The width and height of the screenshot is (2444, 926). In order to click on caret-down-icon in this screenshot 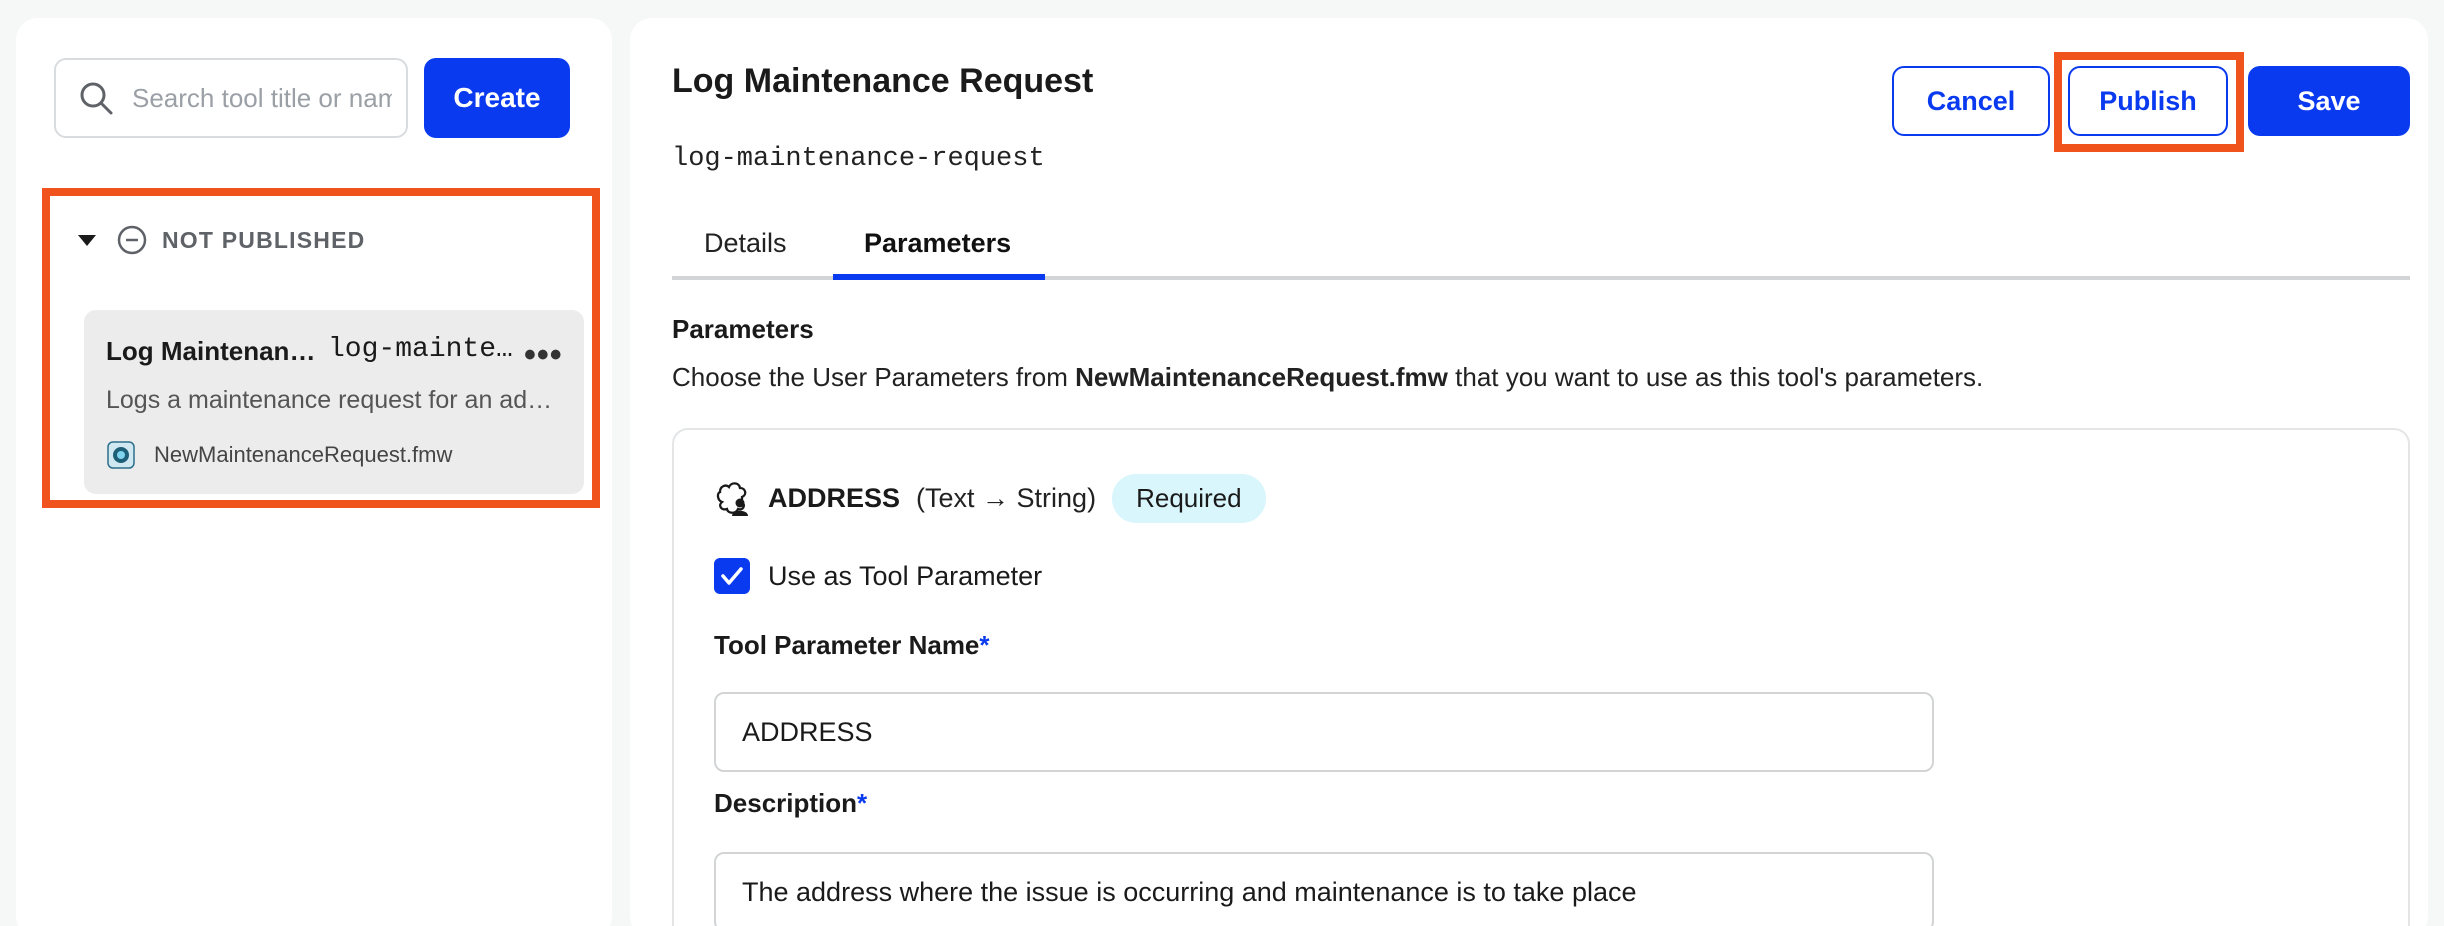, I will do `click(87, 240)`.